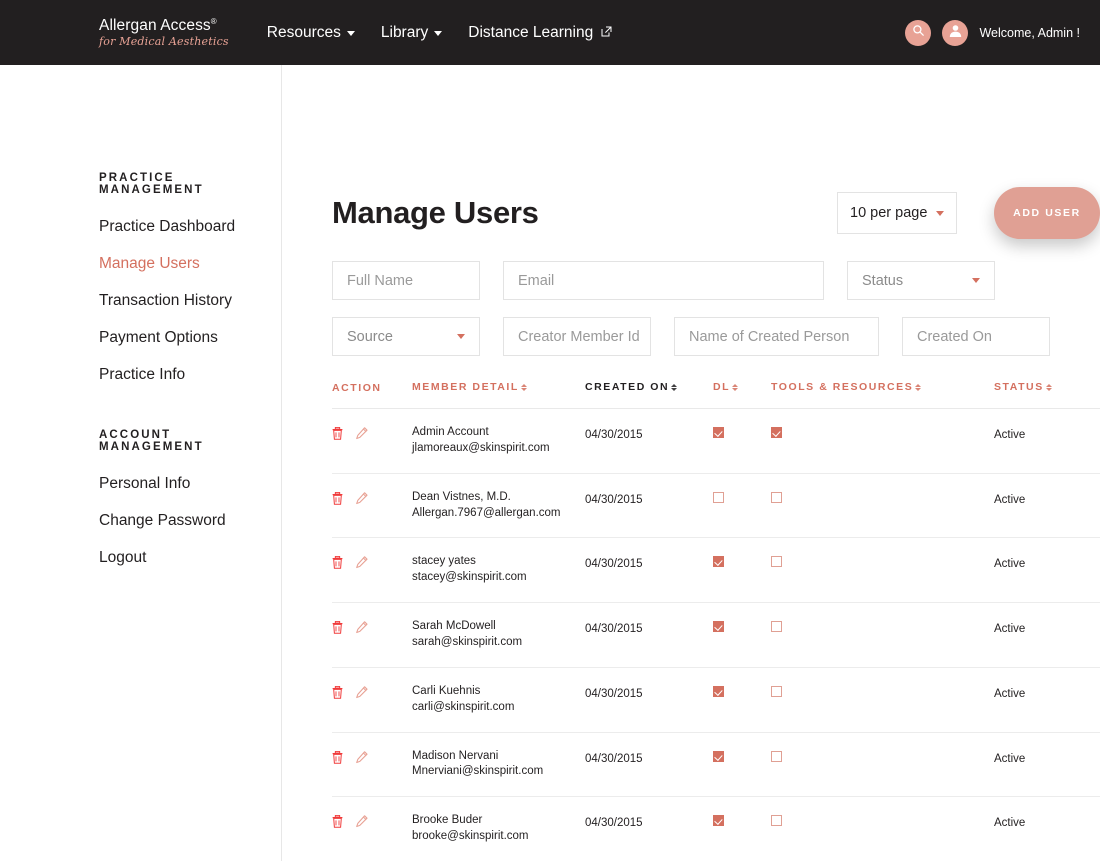  Describe the element at coordinates (1044, 387) in the screenshot. I see `column-header-status: STATUS` at that location.